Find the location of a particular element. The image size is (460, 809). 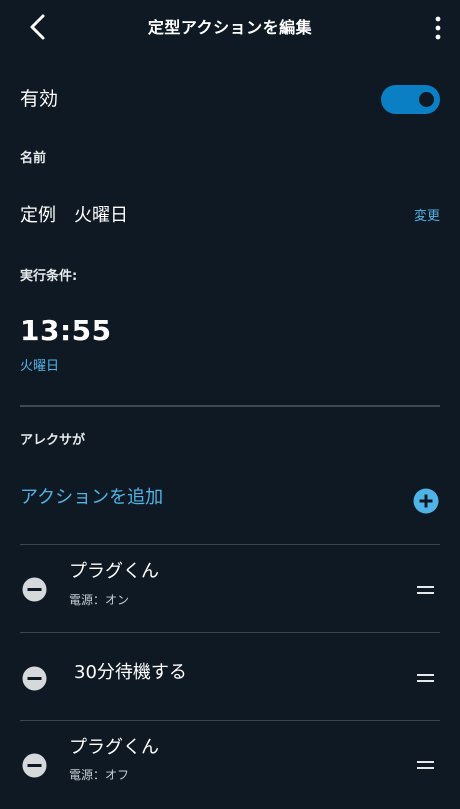

more-vertical-icon is located at coordinates (438, 28).